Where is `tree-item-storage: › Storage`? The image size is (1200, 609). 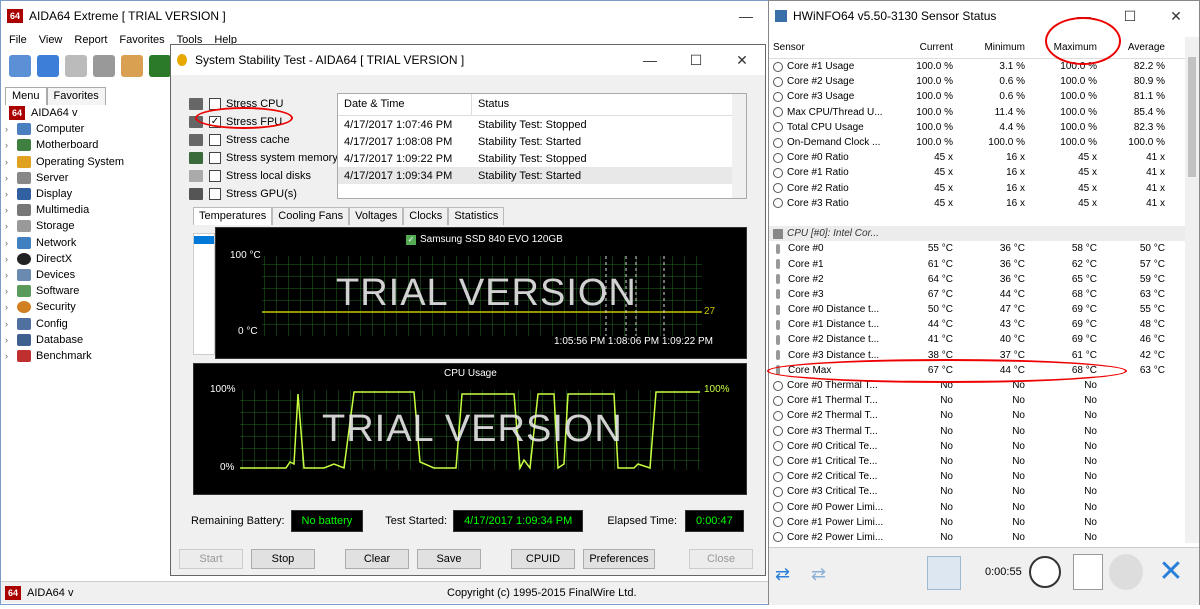 tree-item-storage: › Storage is located at coordinates (85, 226).